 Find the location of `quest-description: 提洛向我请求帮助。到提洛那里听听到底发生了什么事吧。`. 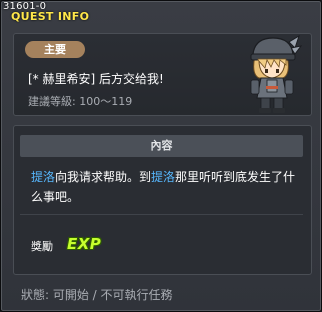

quest-description: 提洛向我请求帮助。到提洛那里听听到底发生了什么事吧。 is located at coordinates (165, 187).